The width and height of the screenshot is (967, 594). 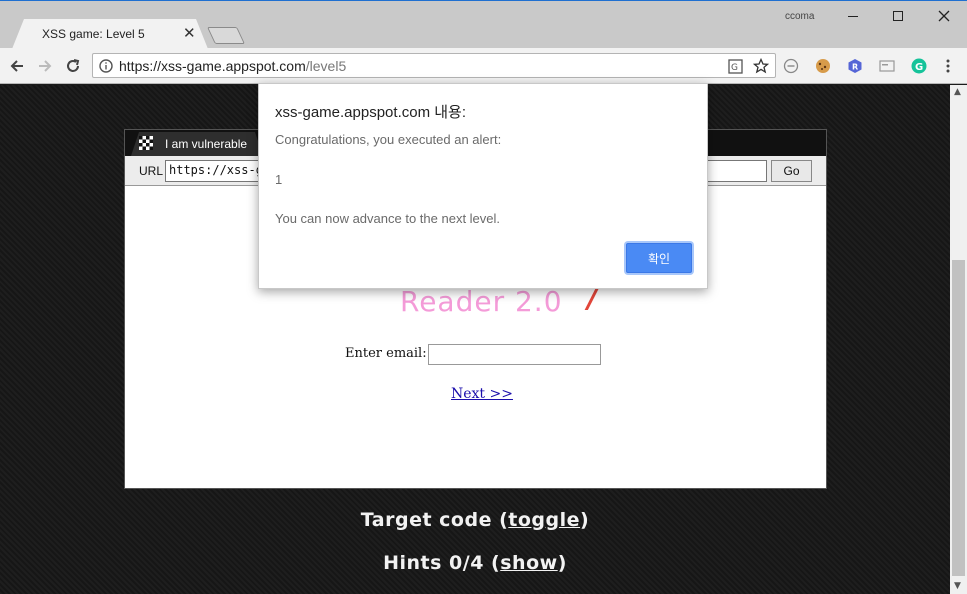 I want to click on target-code-prefix: Target code (, so click(x=434, y=520).